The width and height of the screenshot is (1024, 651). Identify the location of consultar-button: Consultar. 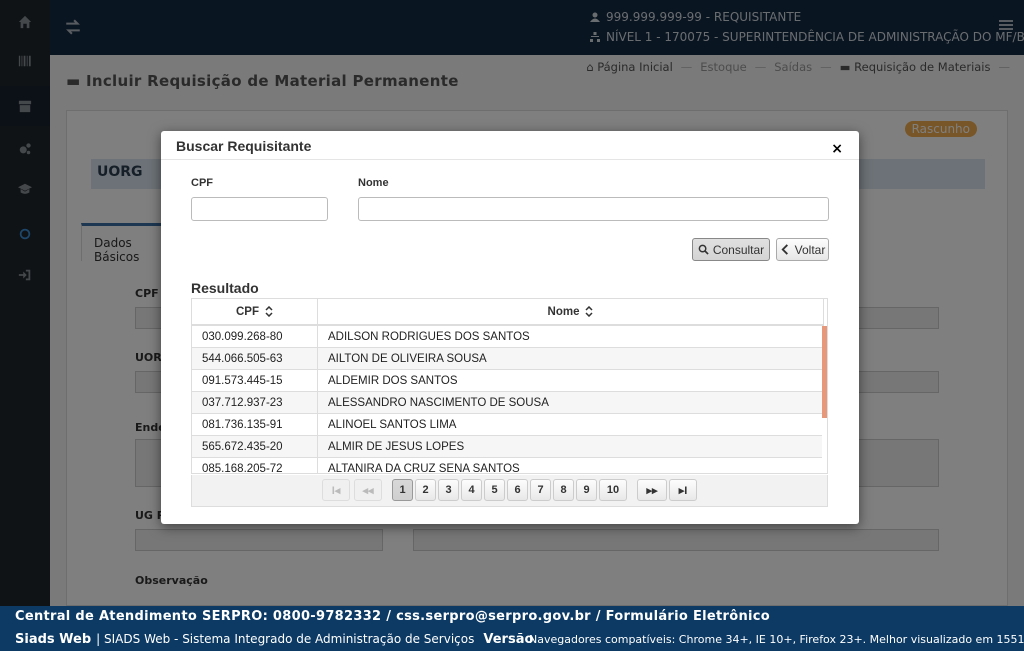
(731, 249).